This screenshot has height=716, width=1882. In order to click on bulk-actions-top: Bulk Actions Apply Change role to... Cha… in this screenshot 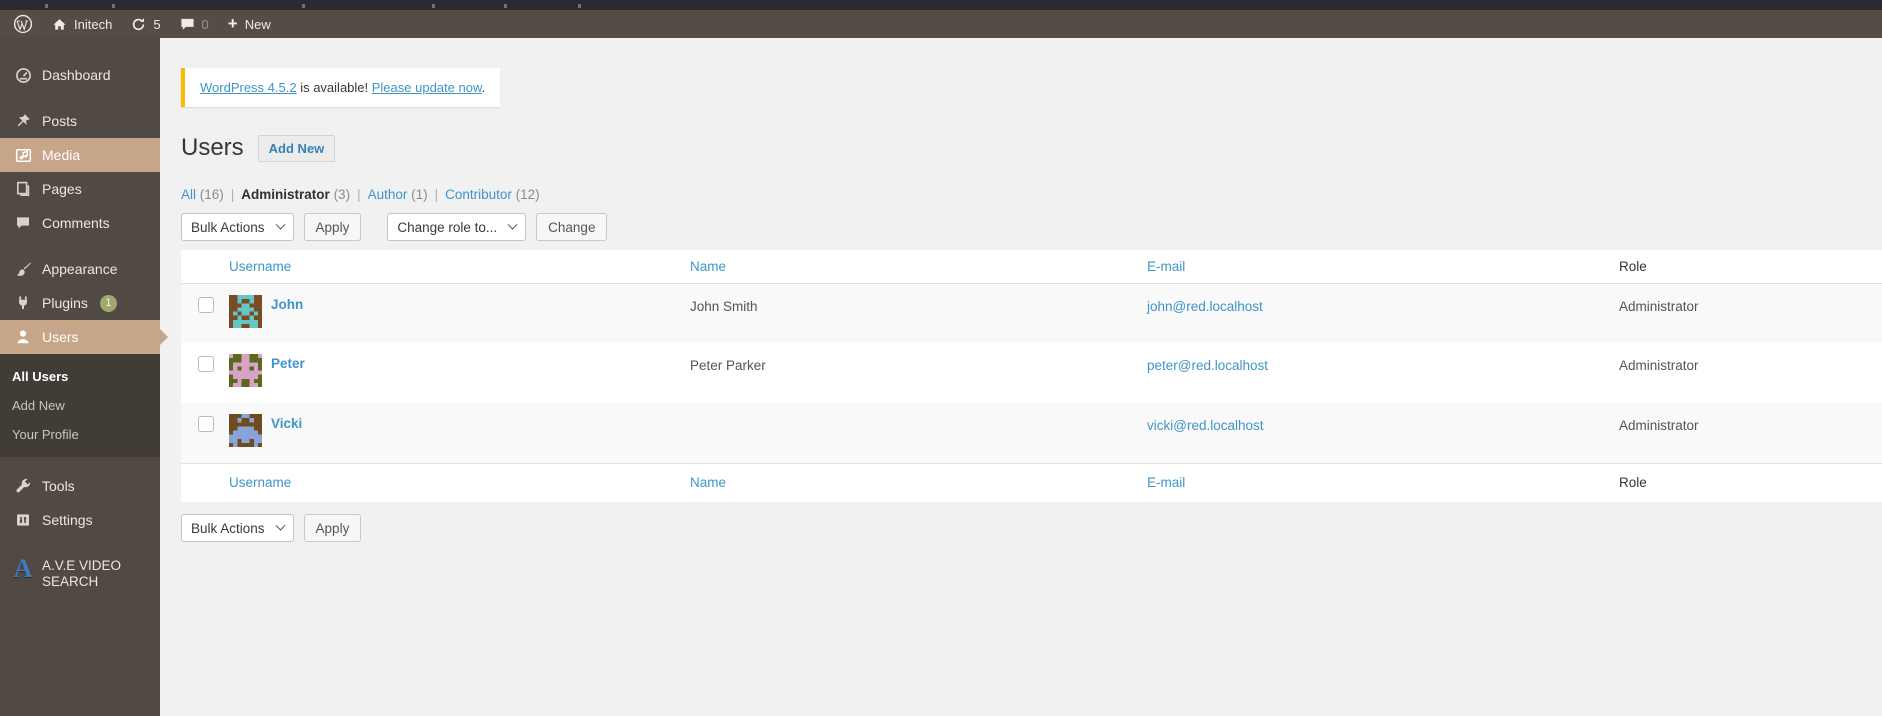, I will do `click(1031, 227)`.